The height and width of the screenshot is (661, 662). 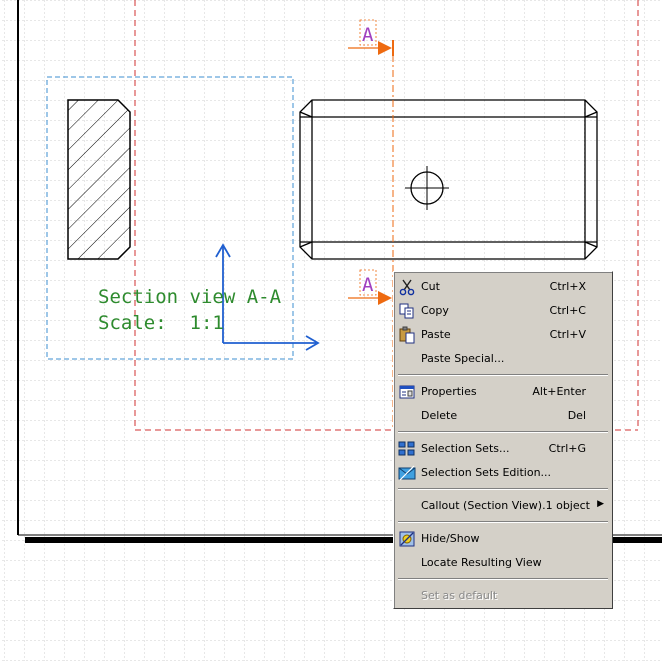 I want to click on menu-item-label: Delete, so click(x=439, y=415).